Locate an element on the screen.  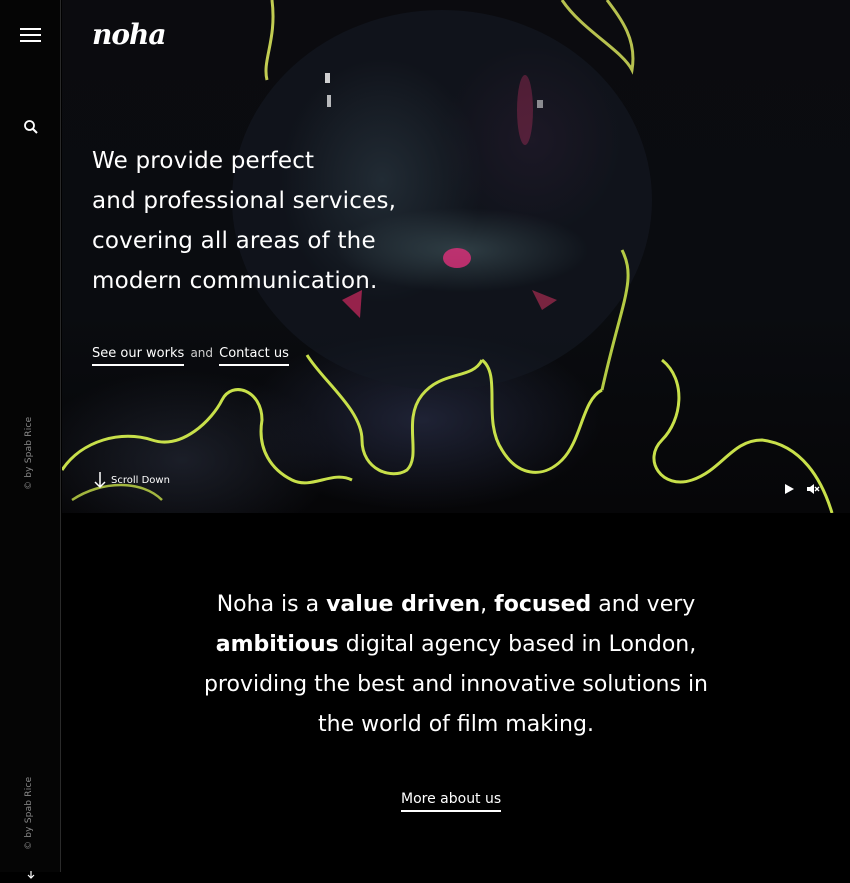
hero-cta-row: See our works and Contact us is located at coordinates (190, 356).